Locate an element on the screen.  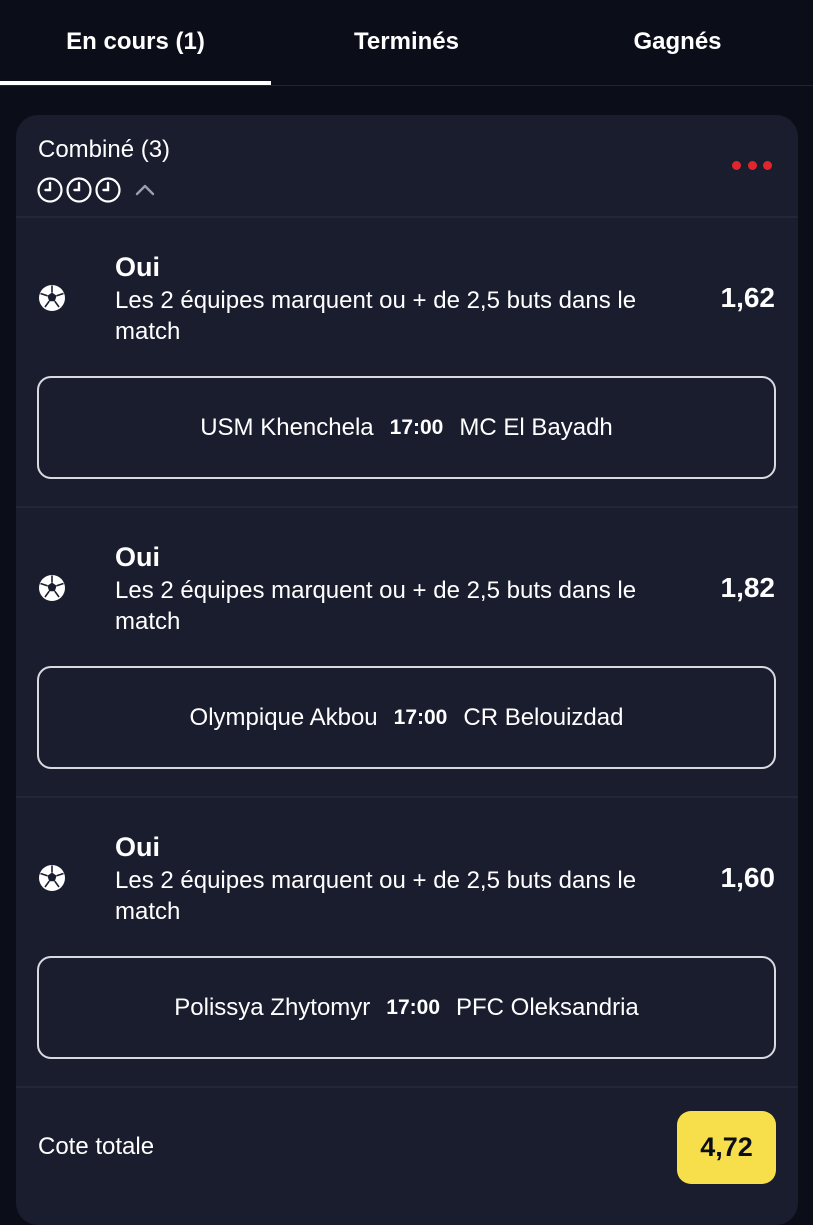
selection-odds: 1,60 is located at coordinates (748, 877).